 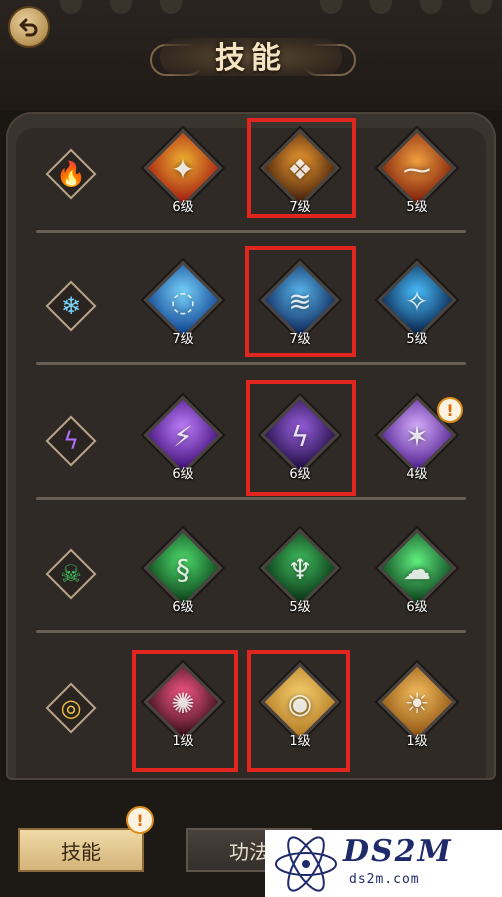 What do you see at coordinates (384, 879) in the screenshot?
I see `watermark-url: ds2m.com` at bounding box center [384, 879].